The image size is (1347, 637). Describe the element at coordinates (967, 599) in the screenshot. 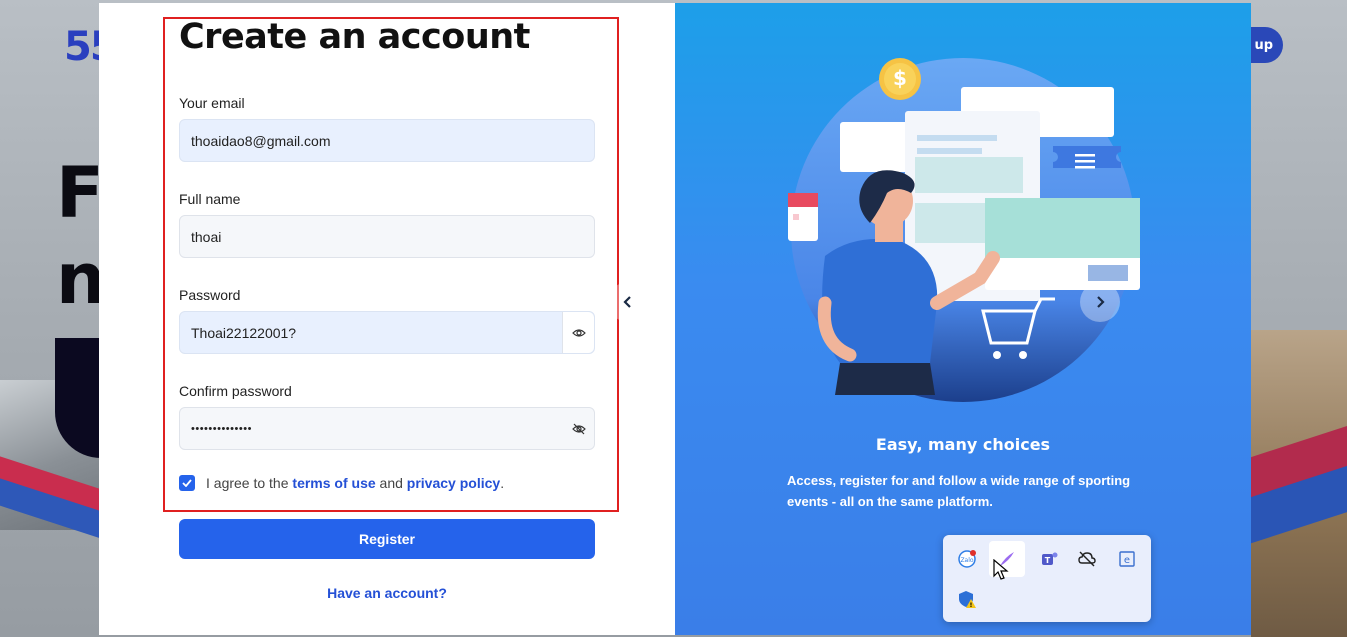

I see `security-warning-icon: !` at that location.